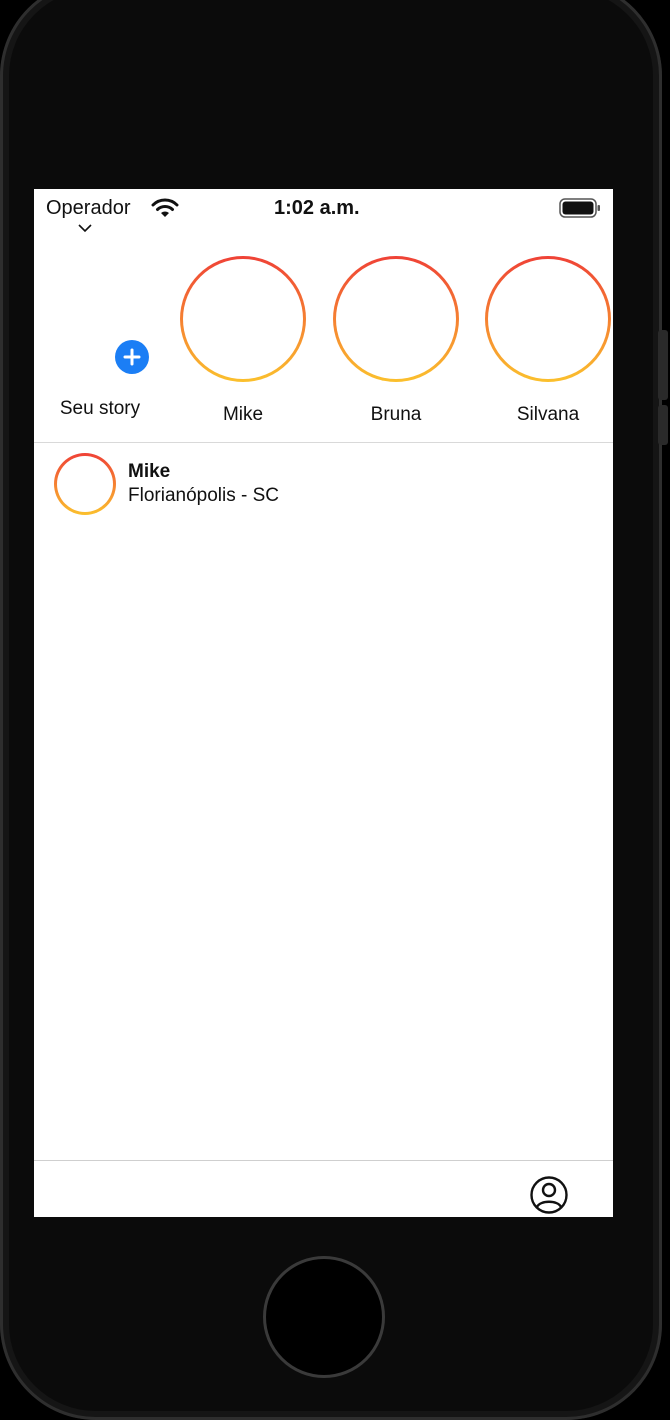 This screenshot has height=1420, width=670. I want to click on post-avatar, so click(85, 484).